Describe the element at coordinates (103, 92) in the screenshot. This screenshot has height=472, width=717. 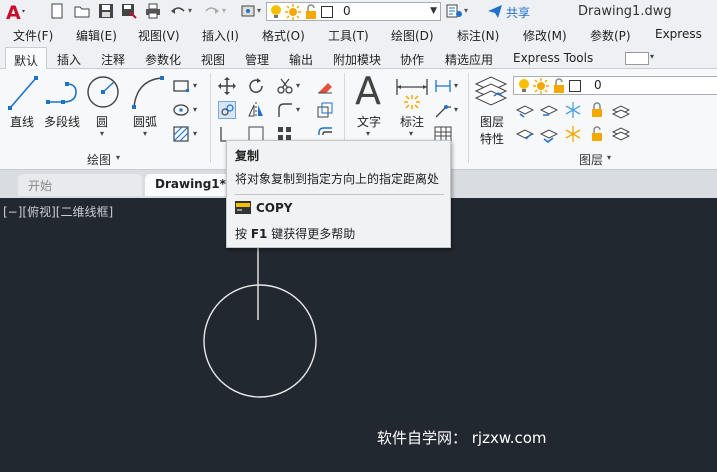
I see `circle-tool-icon` at that location.